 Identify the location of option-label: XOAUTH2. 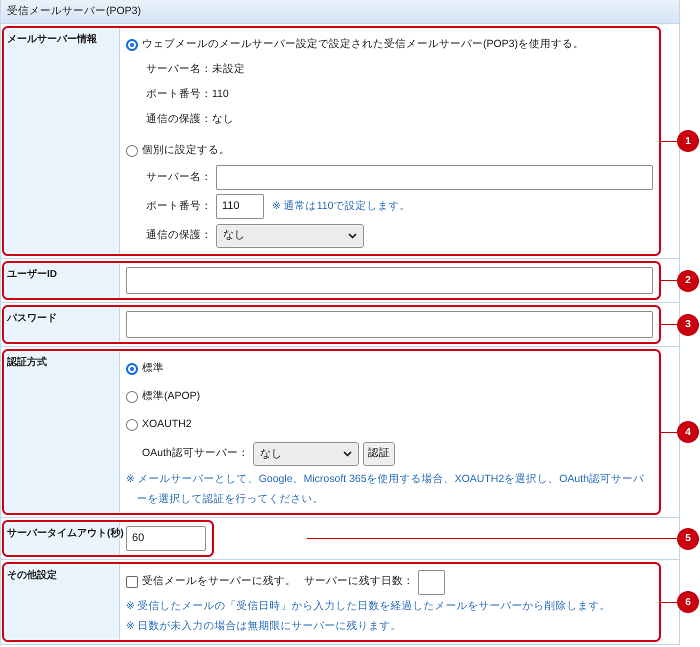
(167, 424).